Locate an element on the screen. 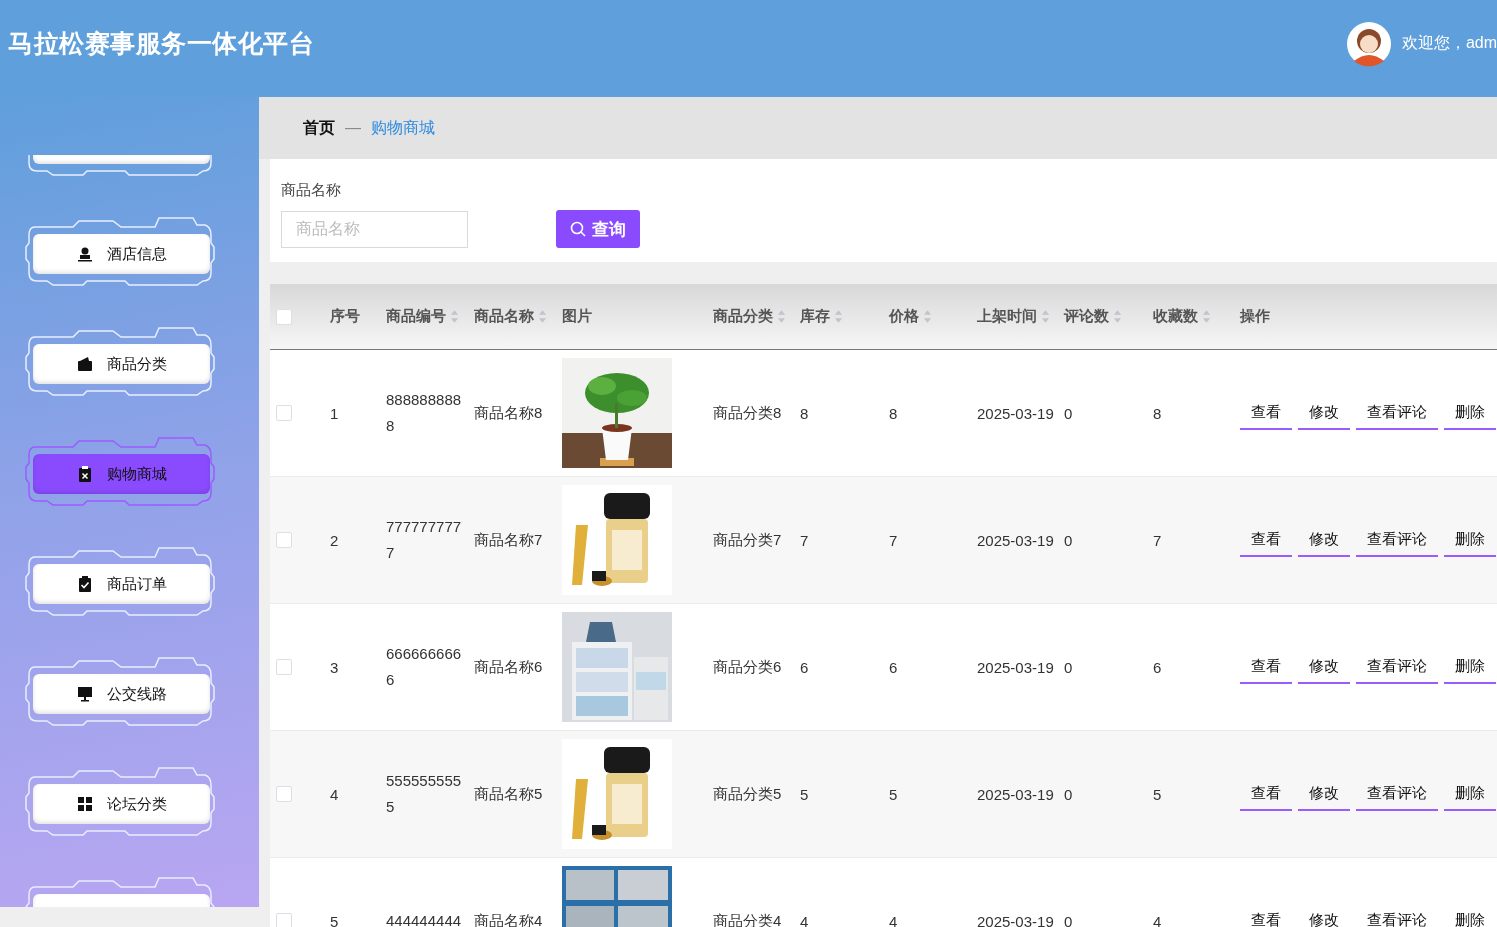  table-cell: 商品分类6 is located at coordinates (747, 667).